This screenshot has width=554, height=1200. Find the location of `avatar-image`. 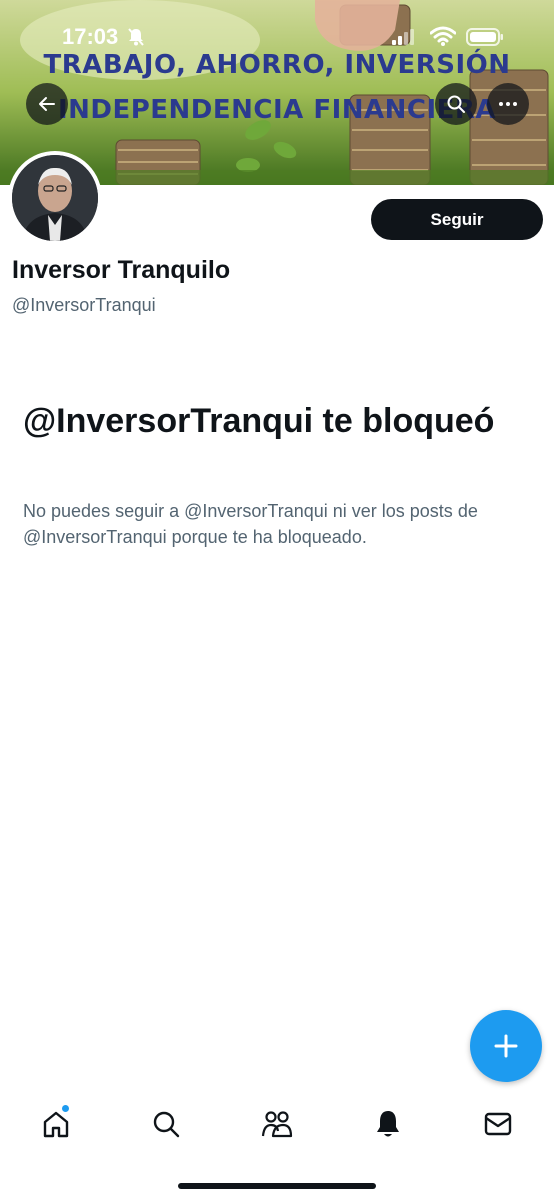

avatar-image is located at coordinates (55, 198).